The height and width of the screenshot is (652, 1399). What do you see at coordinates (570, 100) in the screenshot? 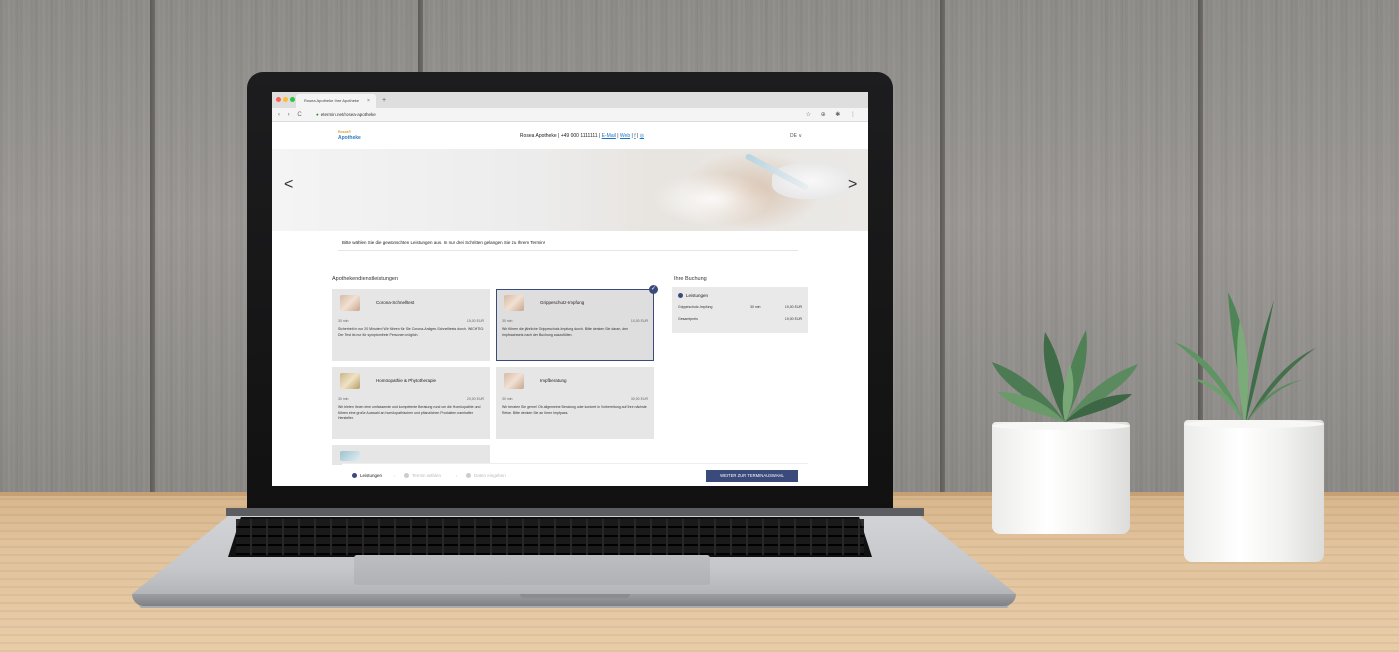
I see `browser-tab-strip: Rosea Apotheke Ihre Apotheke × +` at bounding box center [570, 100].